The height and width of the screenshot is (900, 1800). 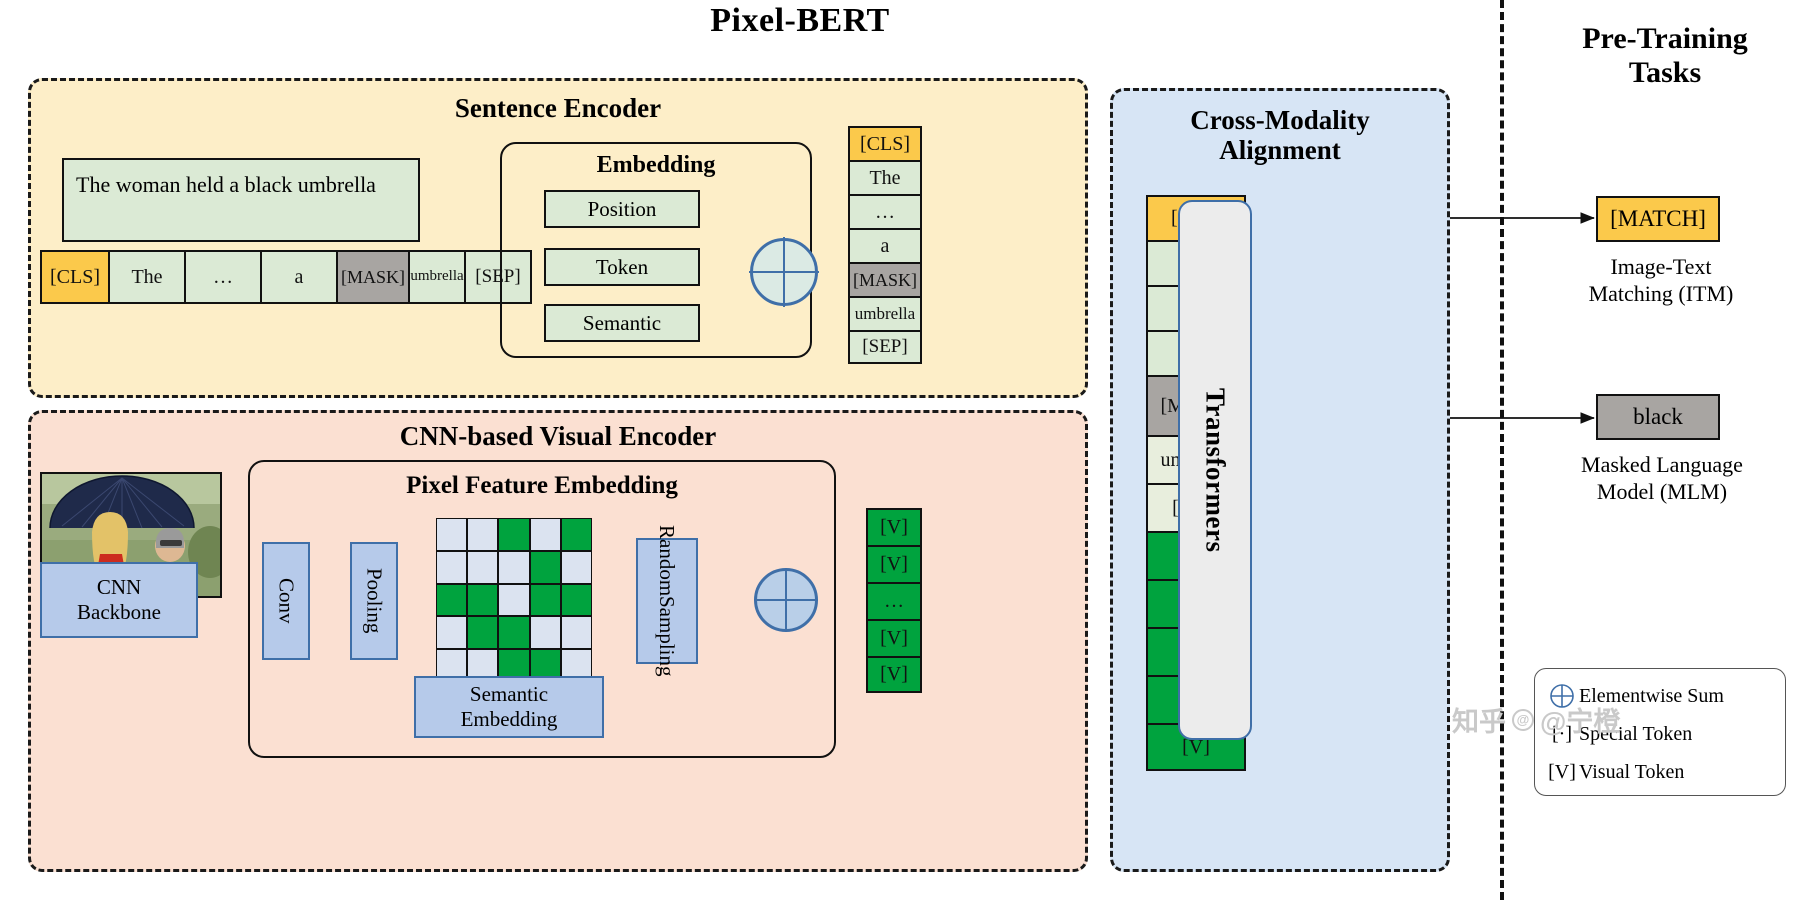 I want to click on itm-caption: Image-Text Matching (ITM), so click(x=1661, y=281).